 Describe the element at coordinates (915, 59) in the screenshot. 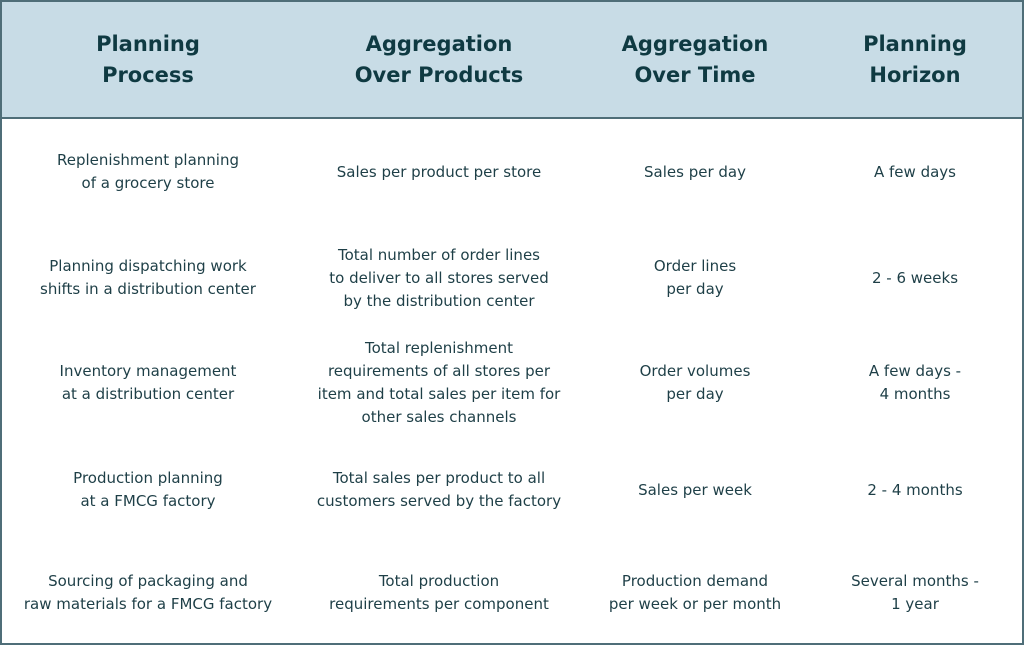

I see `header-planning-horizon: Planning Horizon` at that location.